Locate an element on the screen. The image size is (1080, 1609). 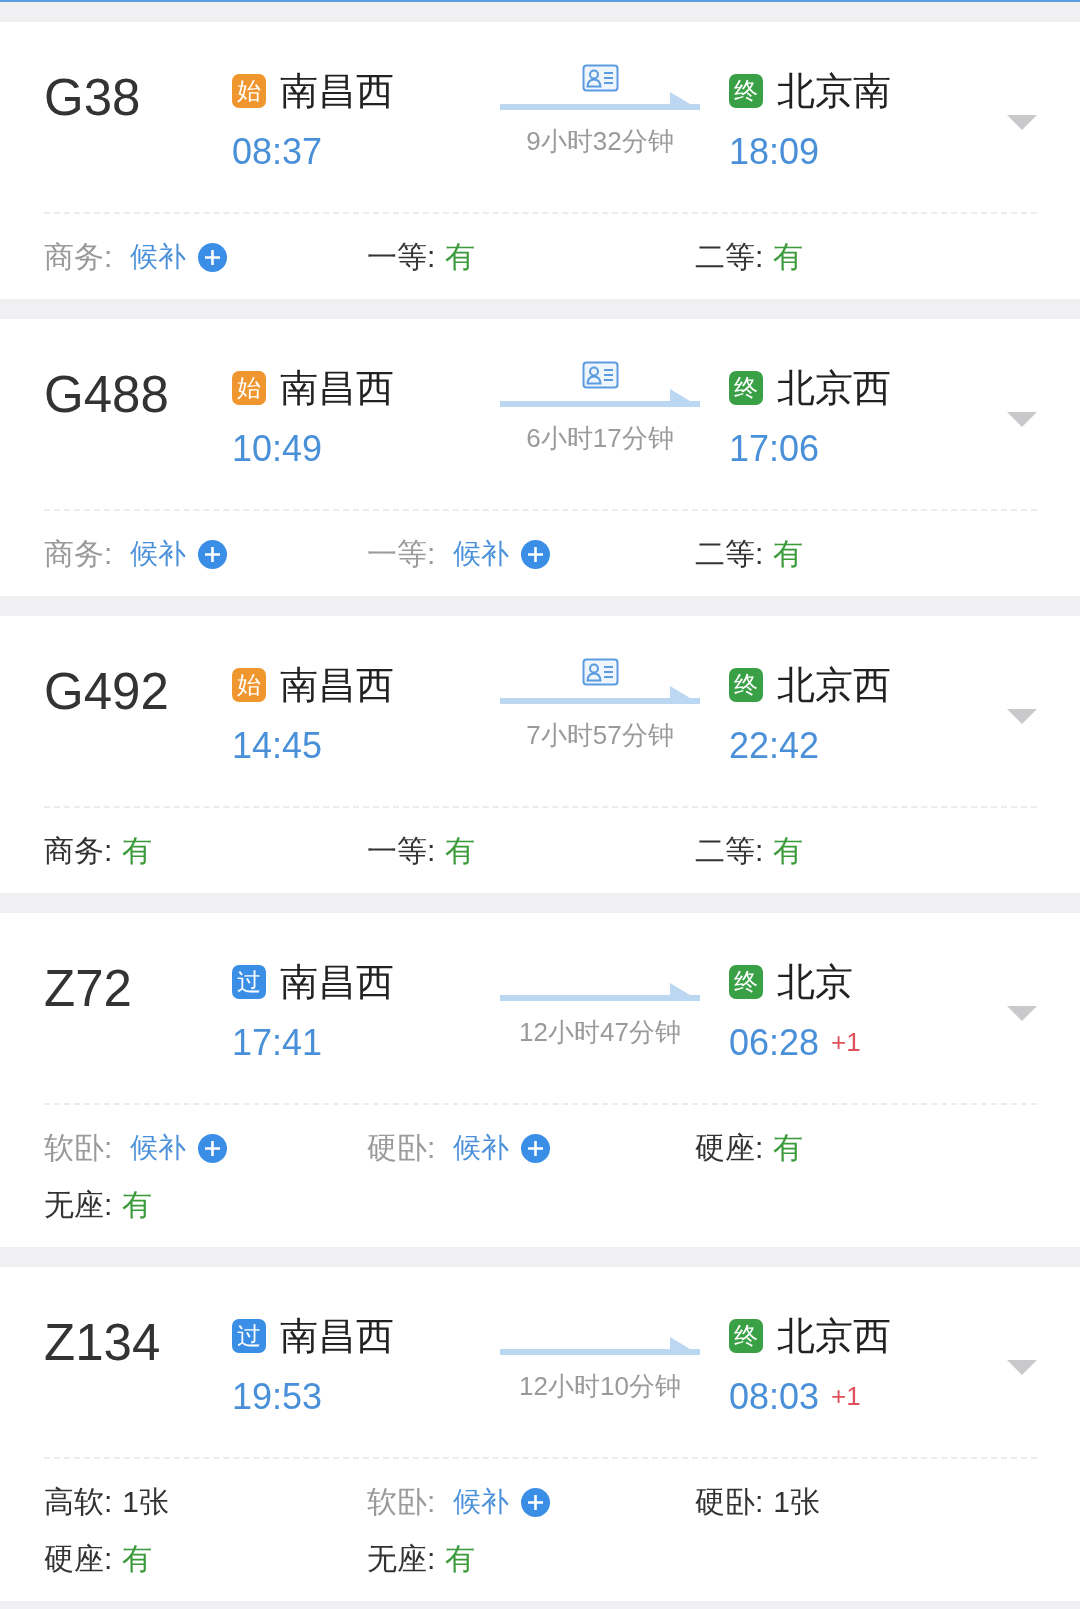
departure-time: 19:53 is located at coordinates (277, 1397).